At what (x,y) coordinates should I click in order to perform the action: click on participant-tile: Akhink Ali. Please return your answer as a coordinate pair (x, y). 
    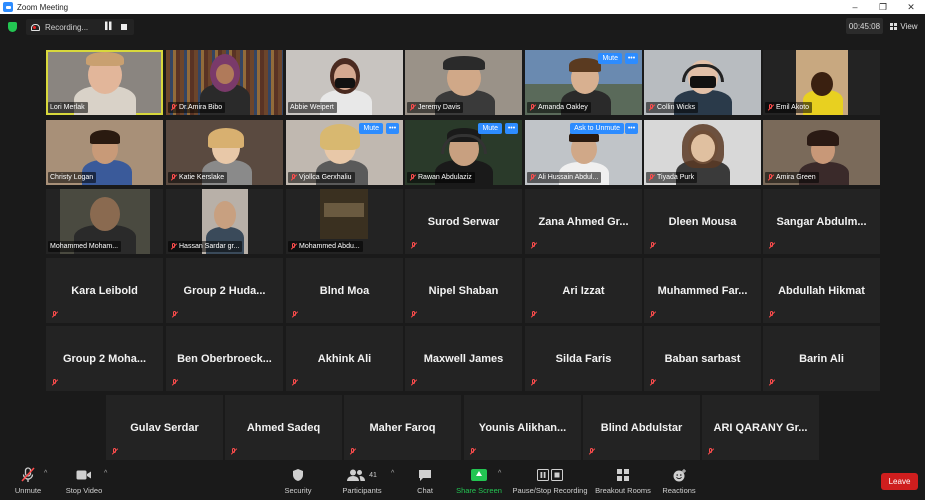
    Looking at the image, I should click on (344, 358).